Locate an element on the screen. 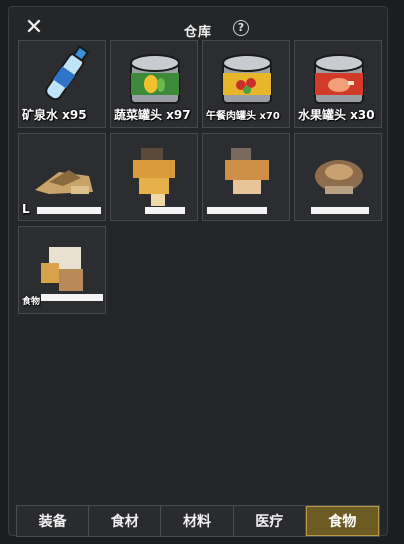 The width and height of the screenshot is (404, 544). item-slot-luncheon-meat-can: 午餐肉罐头 x70 is located at coordinates (246, 84).